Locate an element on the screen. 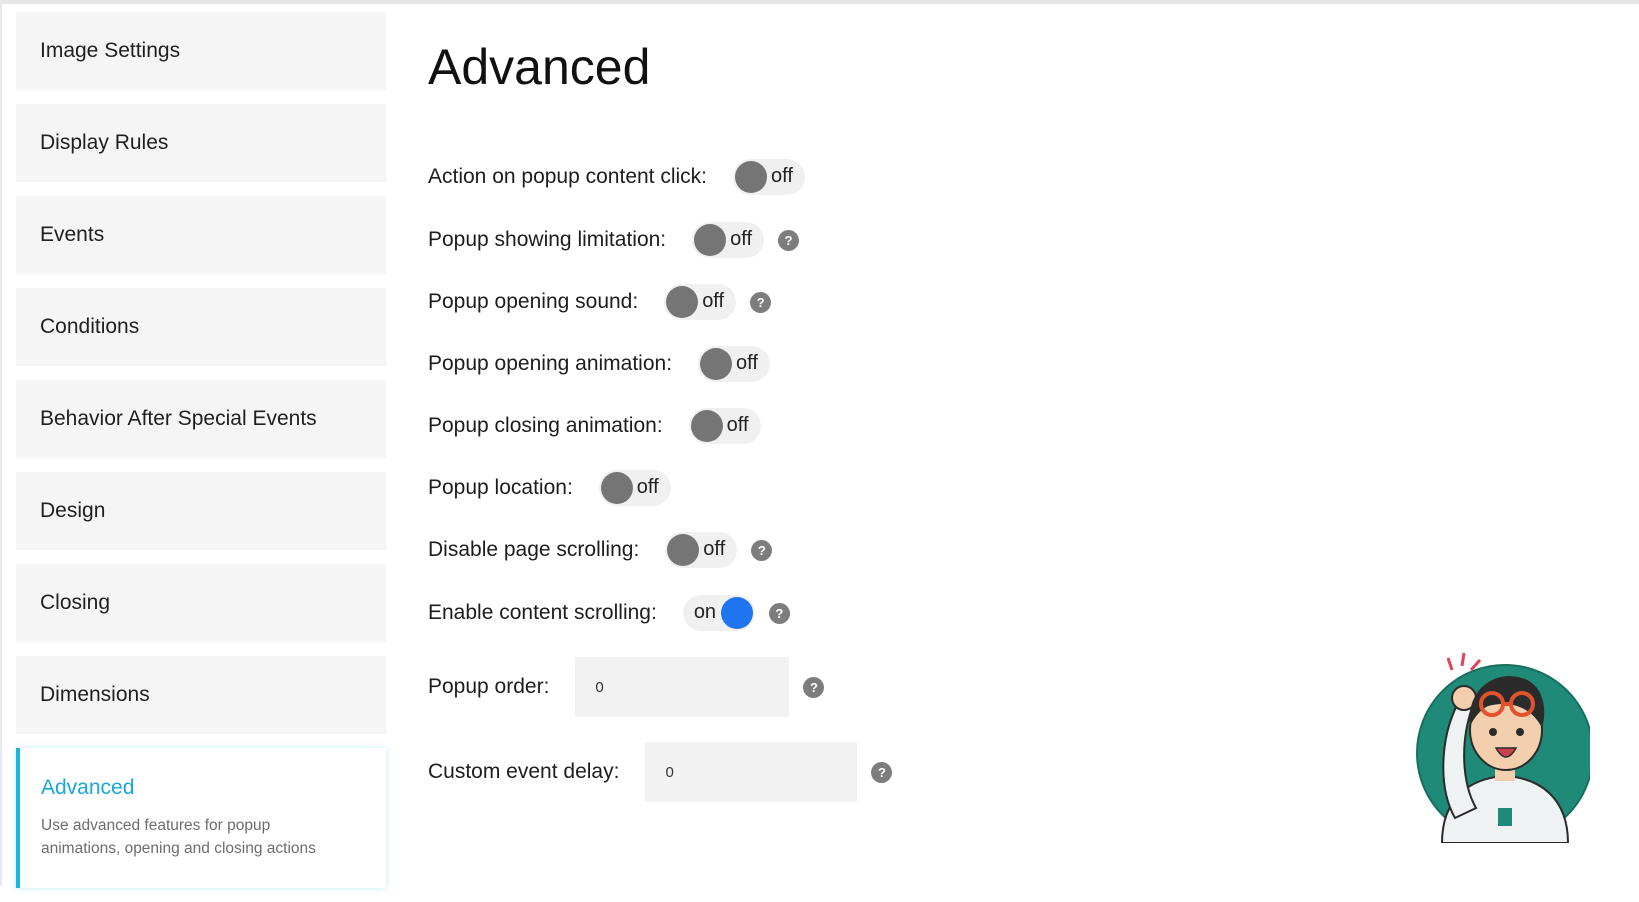  page-title: Advanced is located at coordinates (539, 67).